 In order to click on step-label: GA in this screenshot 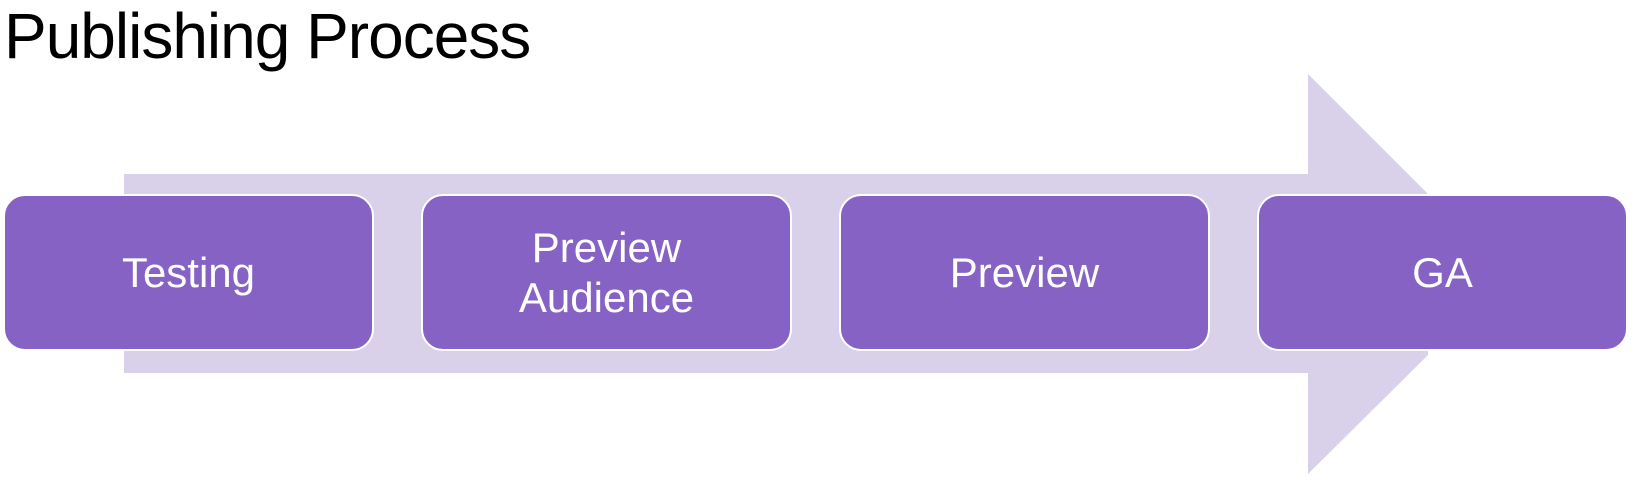, I will do `click(1442, 272)`.